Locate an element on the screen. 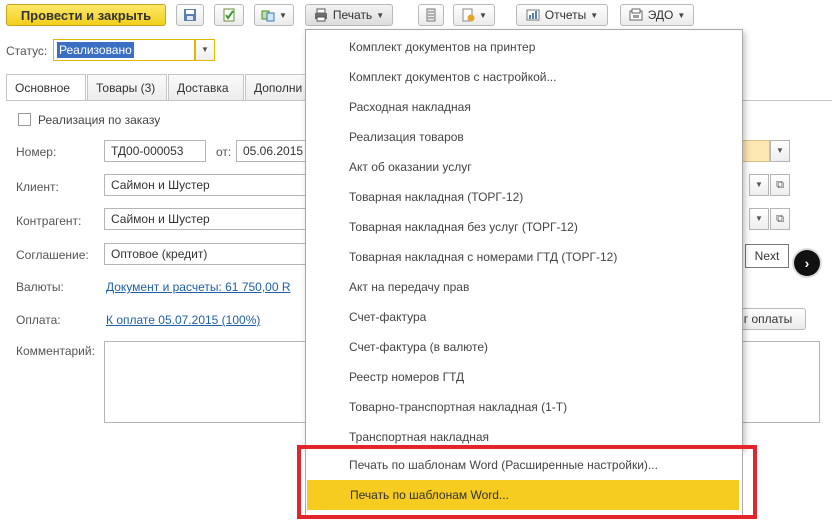  field-dropdown-button: ▼ is located at coordinates (780, 151).